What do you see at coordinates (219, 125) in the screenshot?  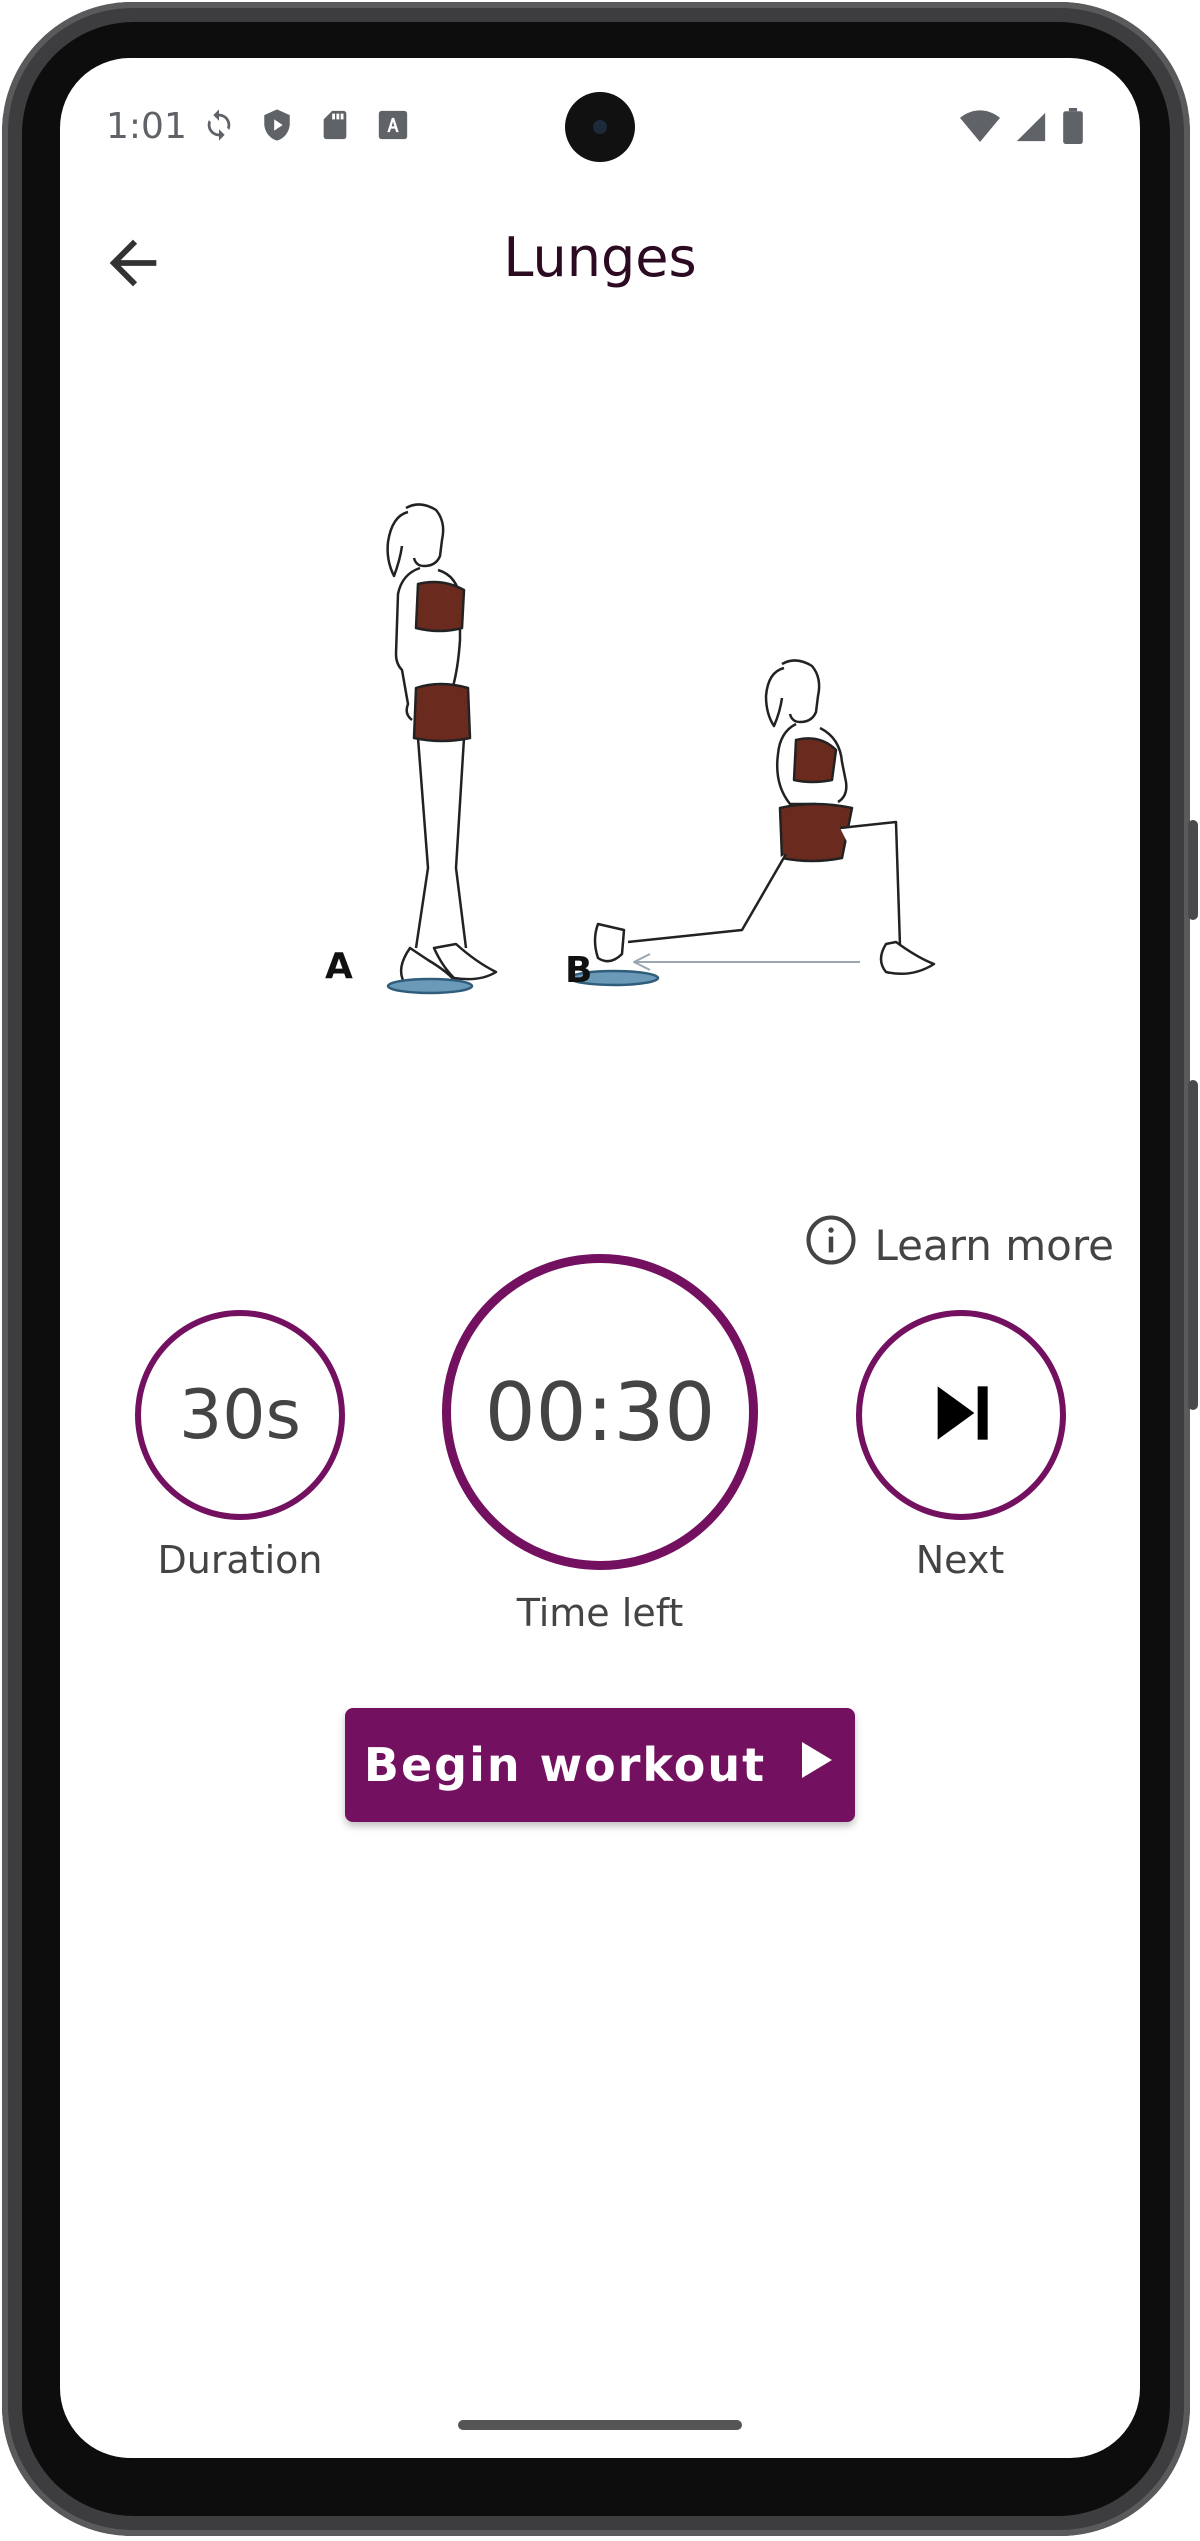 I see `sync-icon` at bounding box center [219, 125].